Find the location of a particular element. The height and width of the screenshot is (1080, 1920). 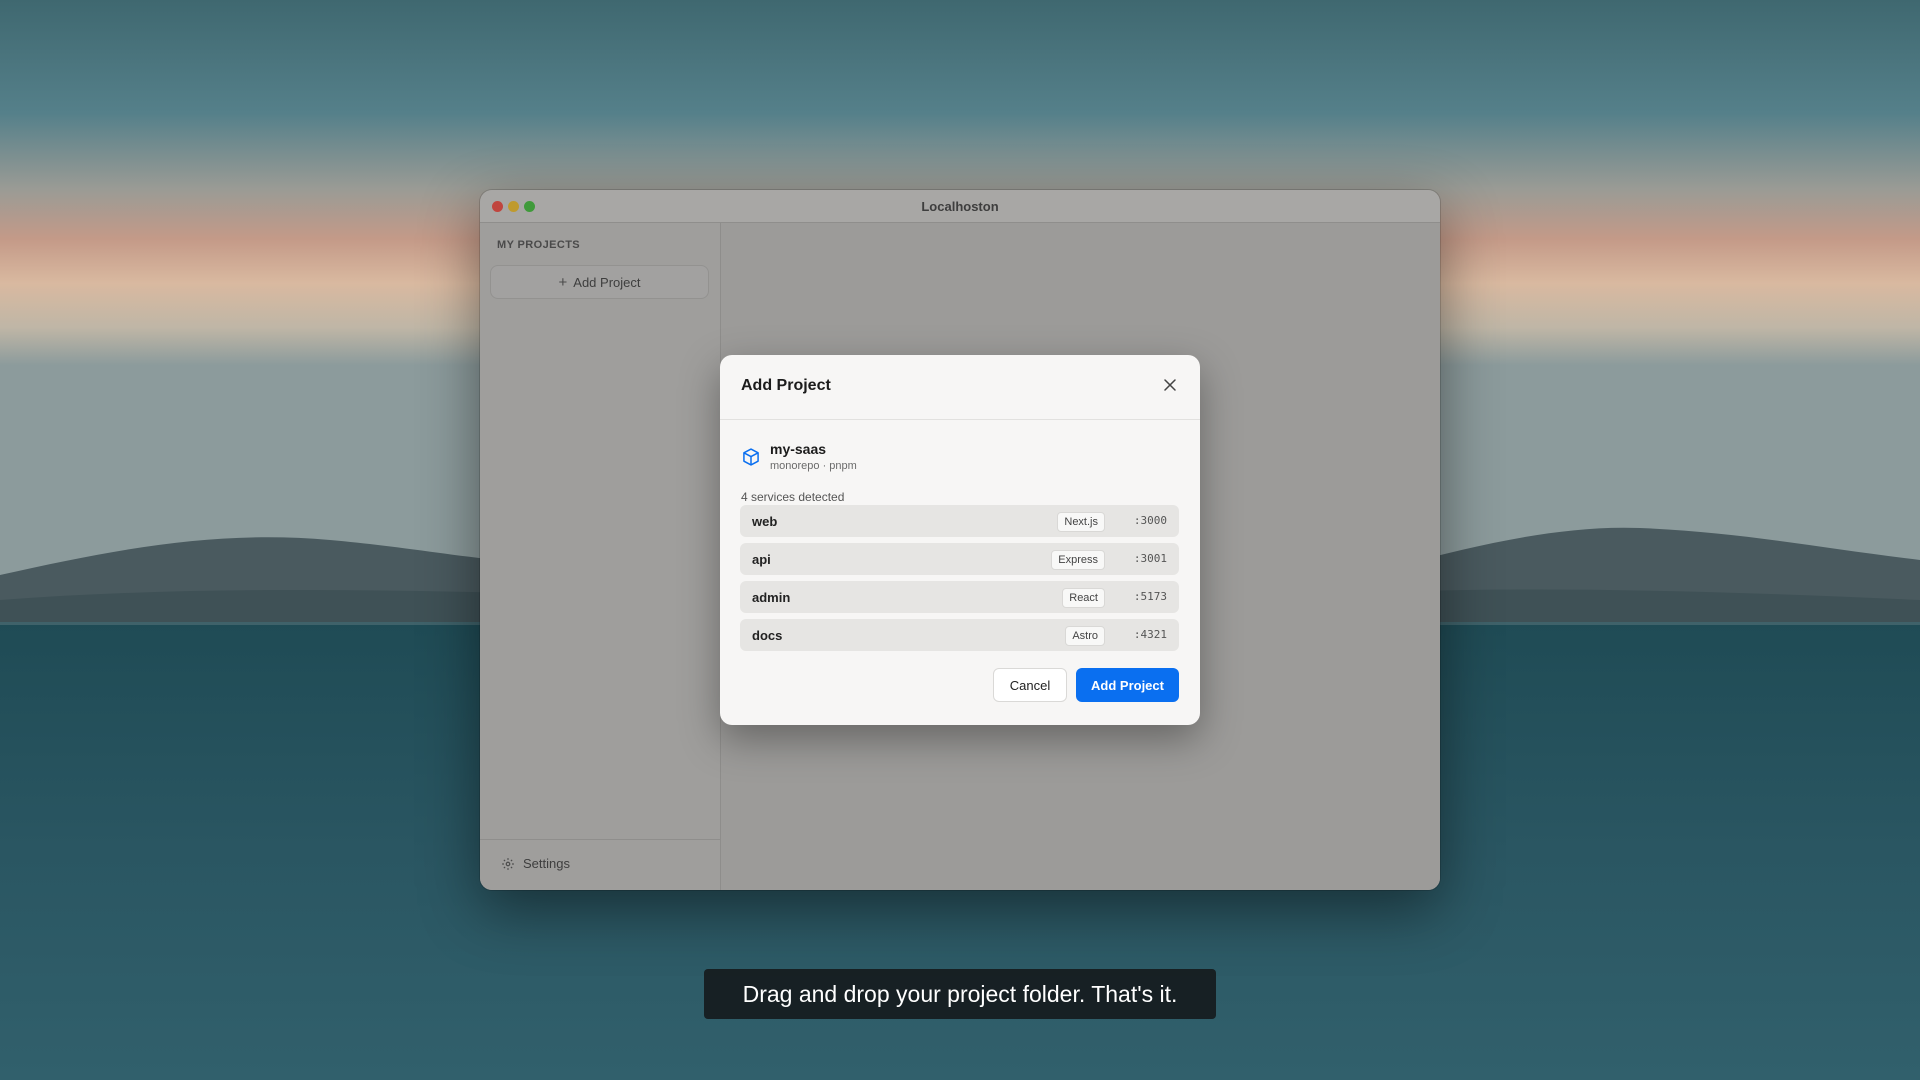

package-icon is located at coordinates (751, 457).